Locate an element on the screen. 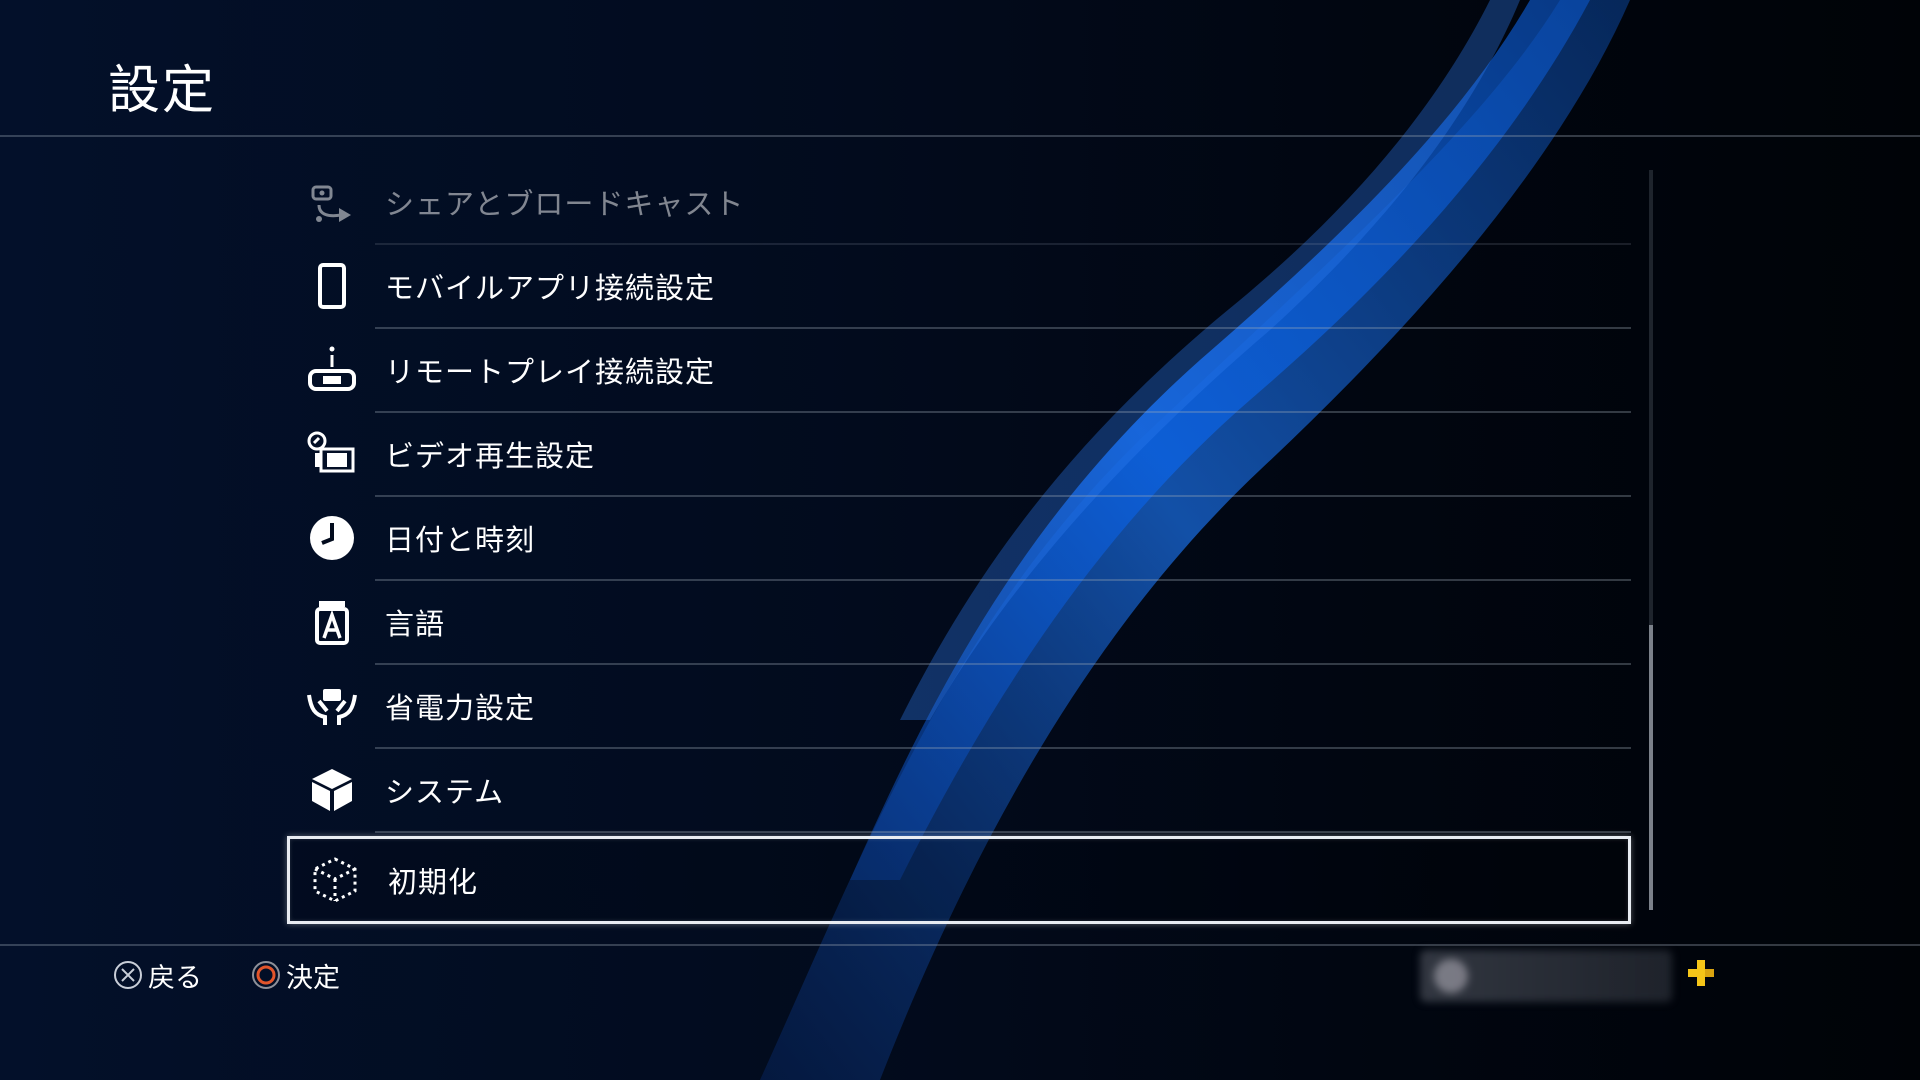 The image size is (1920, 1080). mobile-phone-icon is located at coordinates (332, 286).